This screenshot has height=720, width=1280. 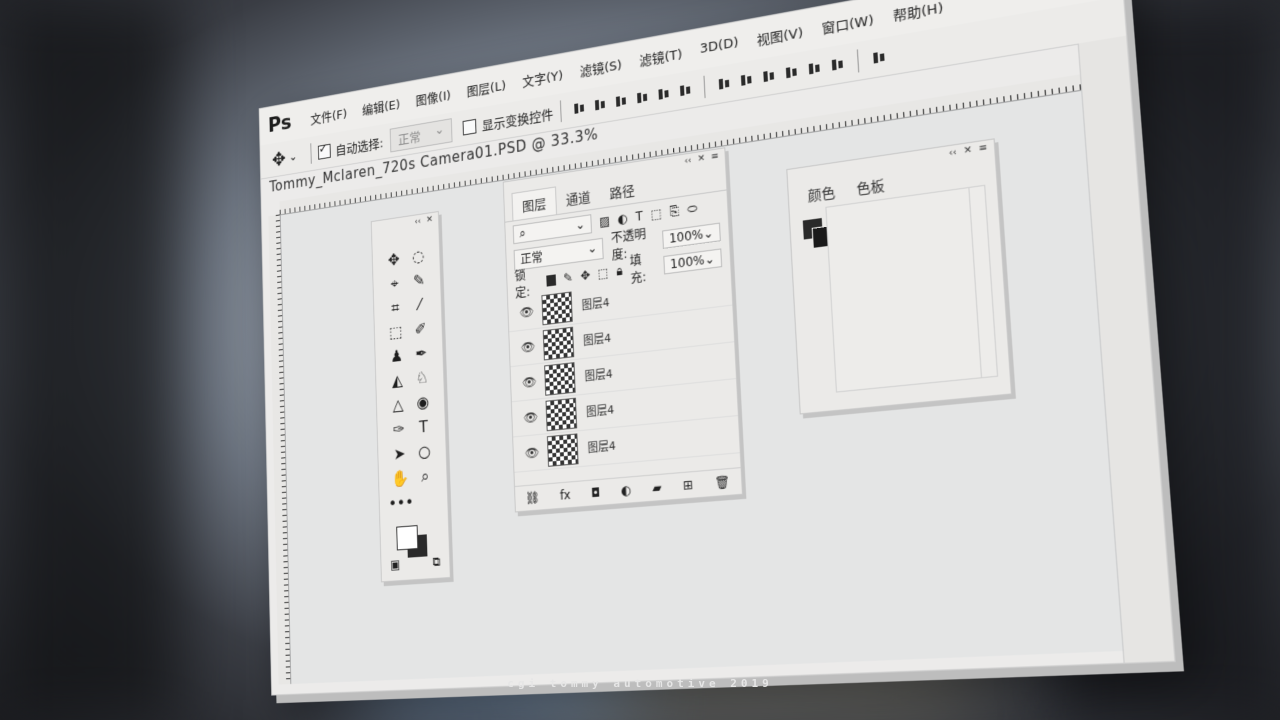 I want to click on distribute-left-icon, so click(x=791, y=72).